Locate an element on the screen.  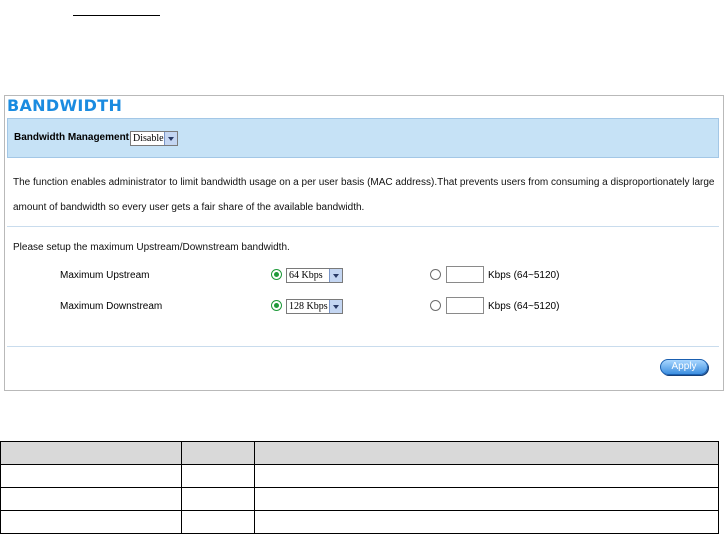
downstream-preset-value: 128 Kbps is located at coordinates (308, 306).